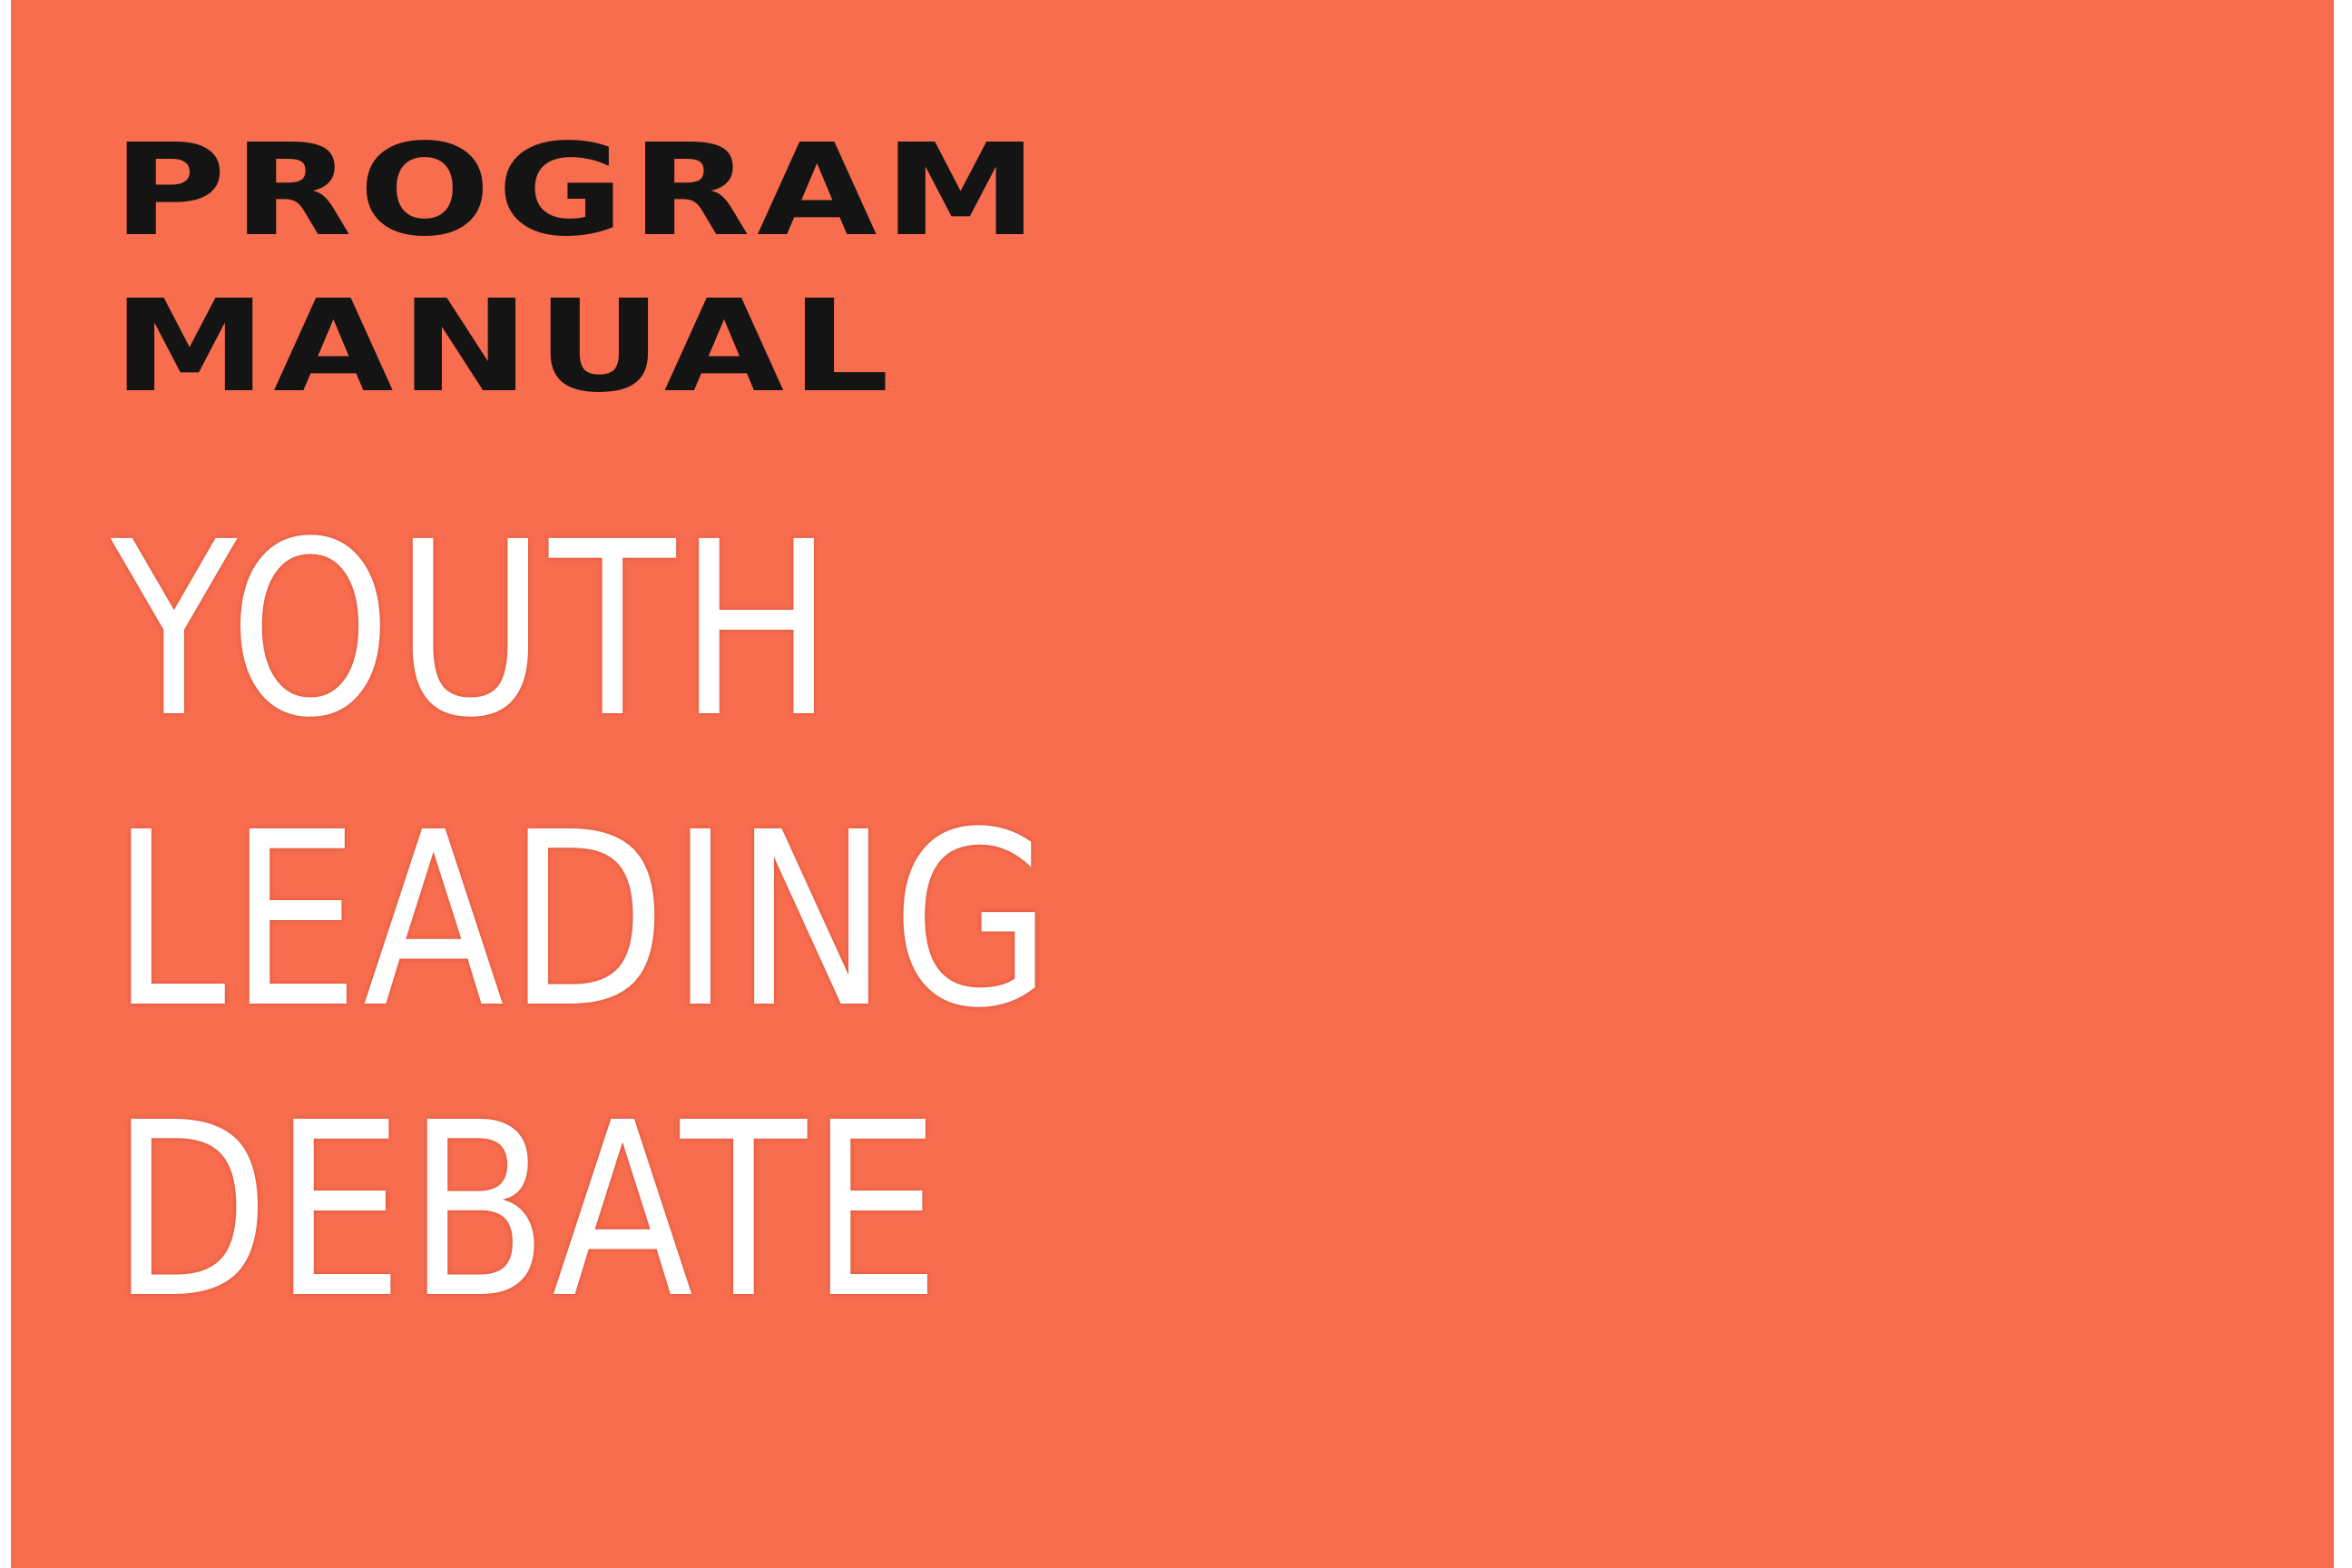 This screenshot has width=2352, height=1568. What do you see at coordinates (474, 630) in the screenshot?
I see `title-line-youth: YOUTH` at bounding box center [474, 630].